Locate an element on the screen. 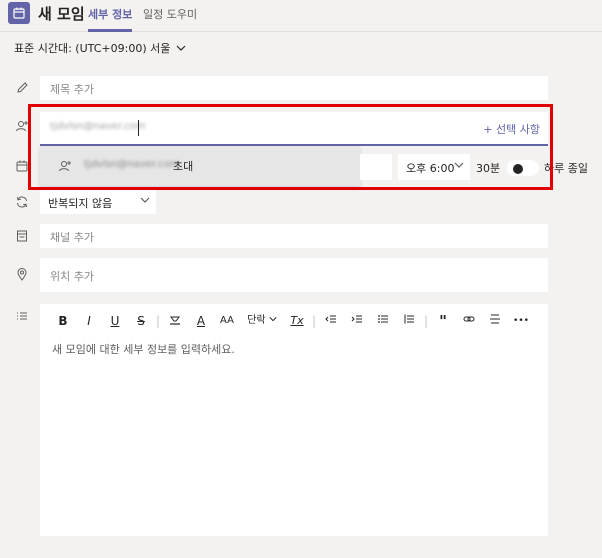 This screenshot has height=558, width=602. font-color-button: A is located at coordinates (201, 321).